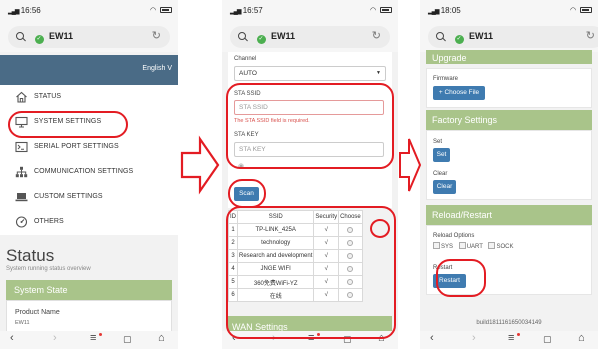 The height and width of the screenshot is (349, 598). What do you see at coordinates (445, 79) in the screenshot?
I see `firmware-label: Firmware` at bounding box center [445, 79].